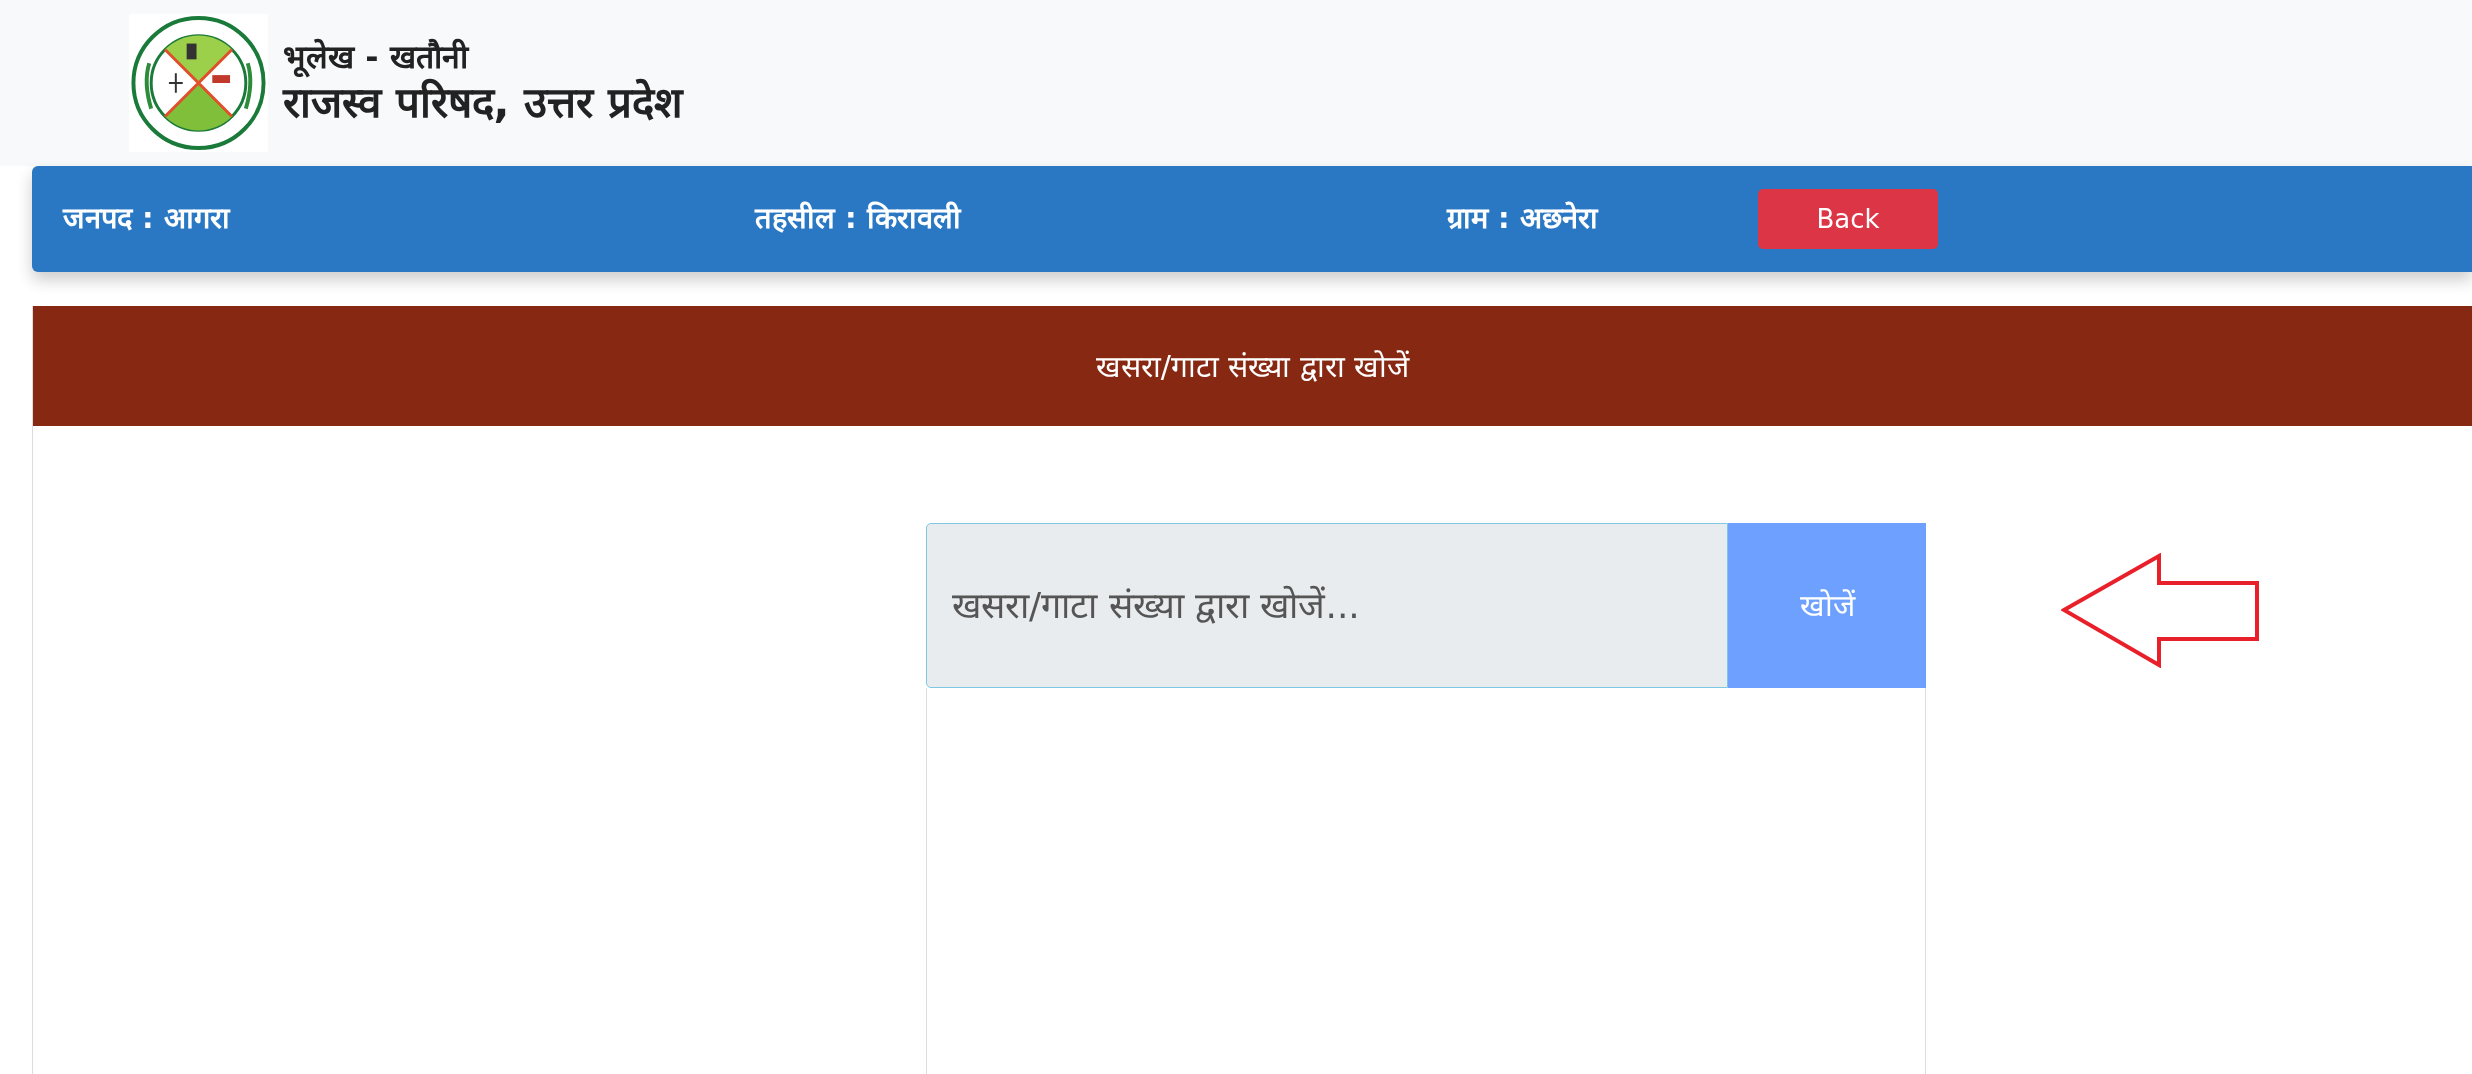 The image size is (2472, 1074). What do you see at coordinates (377, 56) in the screenshot?
I see `site-subtitle: भूलेख - खतौनी` at bounding box center [377, 56].